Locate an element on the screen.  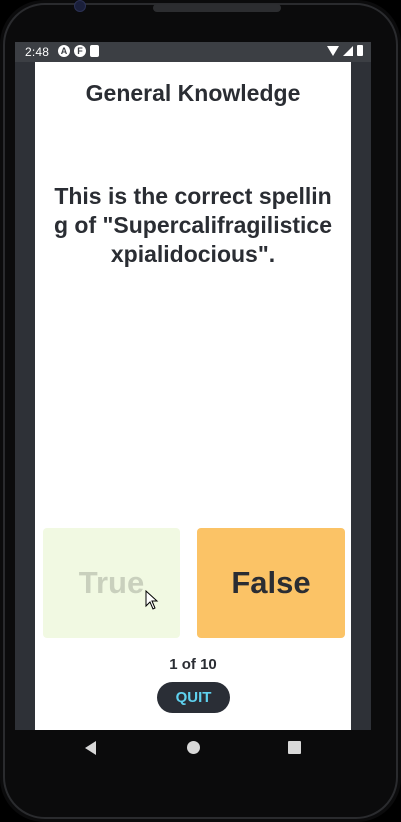
true-button: True is located at coordinates (111, 583).